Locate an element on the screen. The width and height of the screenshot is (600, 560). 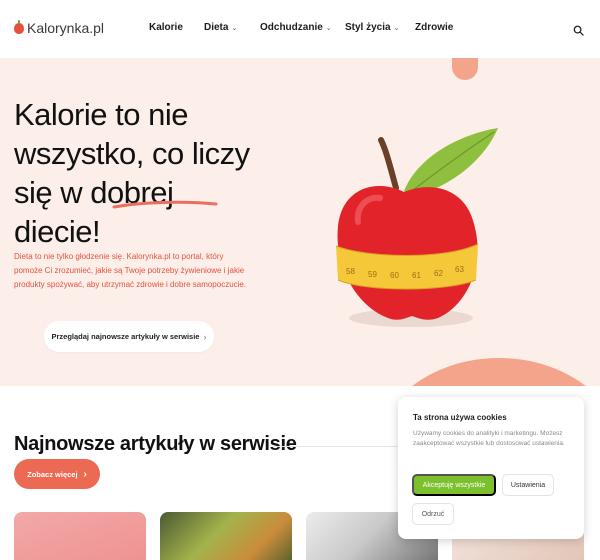
decorative-blob is located at coordinates (465, 69).